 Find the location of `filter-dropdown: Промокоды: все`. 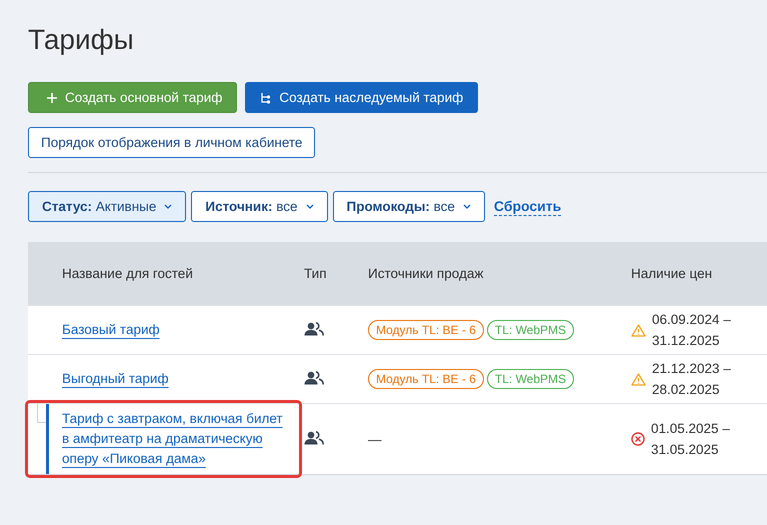

filter-dropdown: Промокоды: все is located at coordinates (408, 206).